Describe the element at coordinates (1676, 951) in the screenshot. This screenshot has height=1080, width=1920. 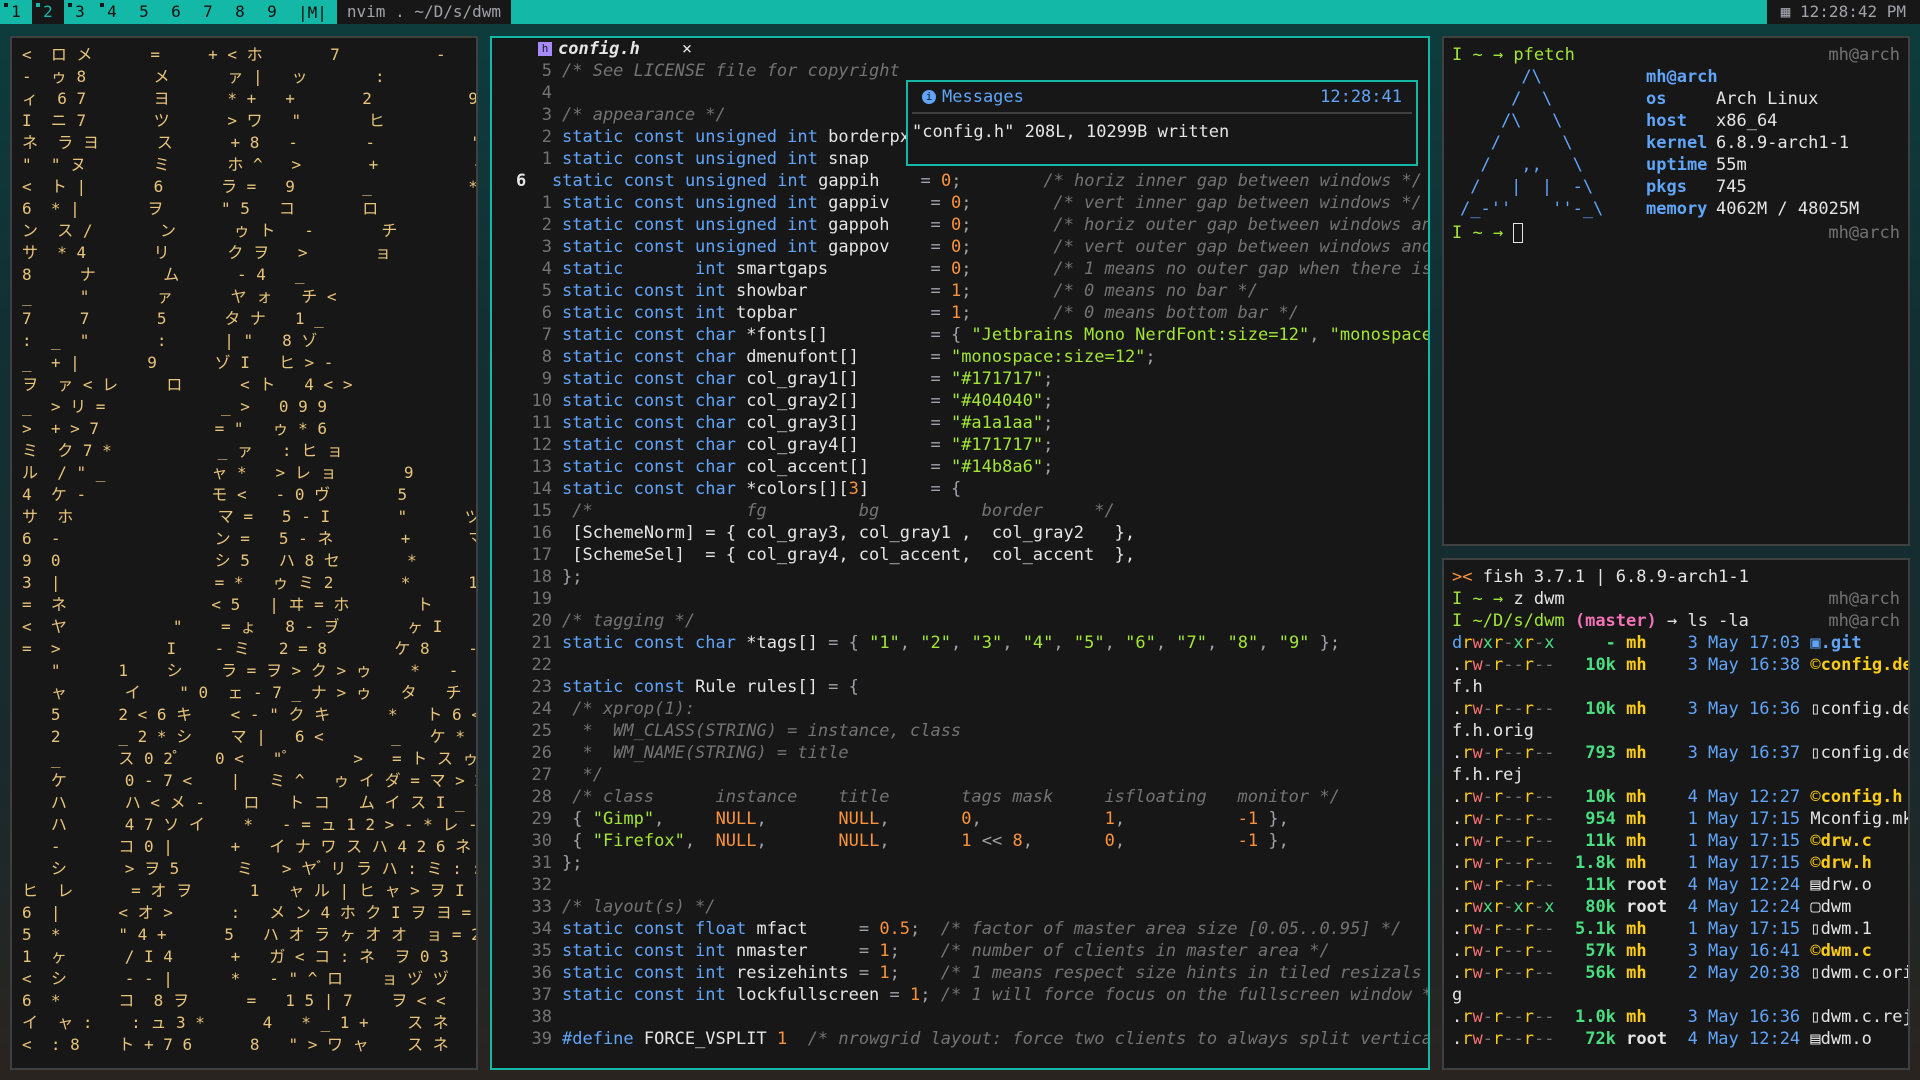
I see `ls-row: .rw-r--r-- 57k mh 3 May 16:41 ©dwm.c` at that location.